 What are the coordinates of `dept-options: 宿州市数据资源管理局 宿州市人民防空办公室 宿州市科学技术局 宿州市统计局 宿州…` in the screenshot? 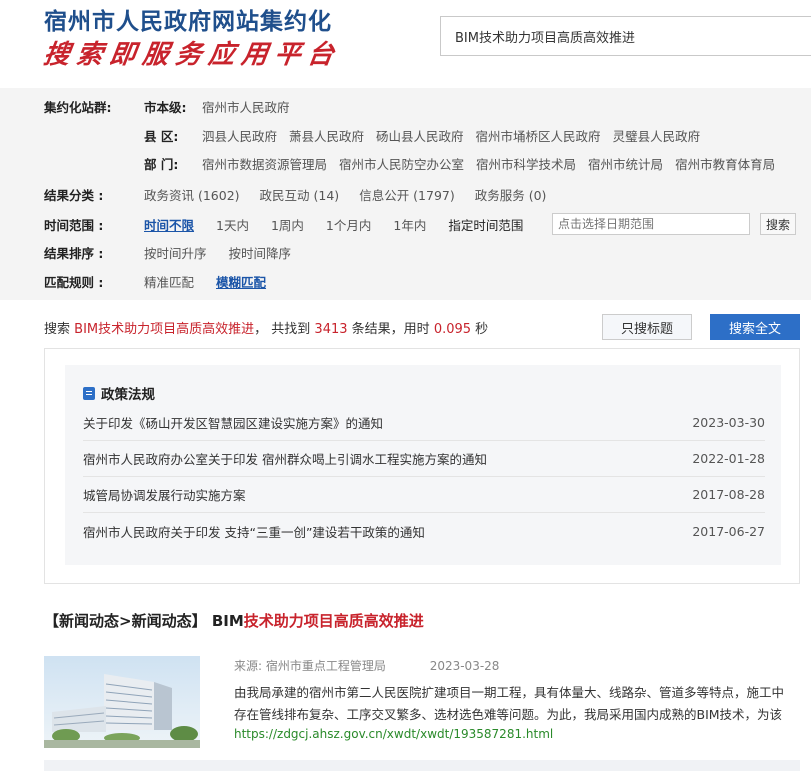 It's located at (494, 163).